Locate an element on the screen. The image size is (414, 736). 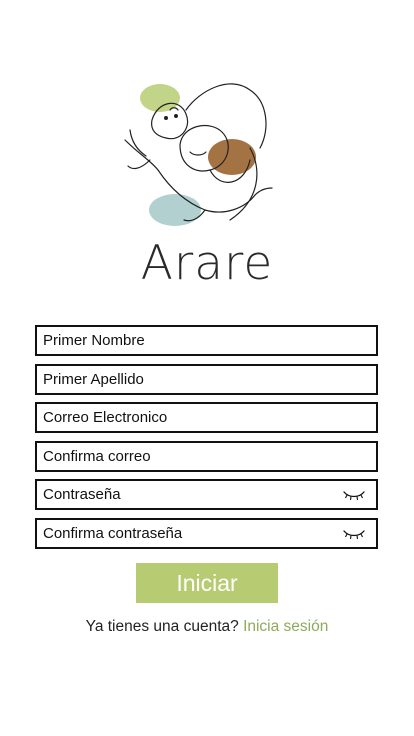
last-name-input is located at coordinates (206, 379).